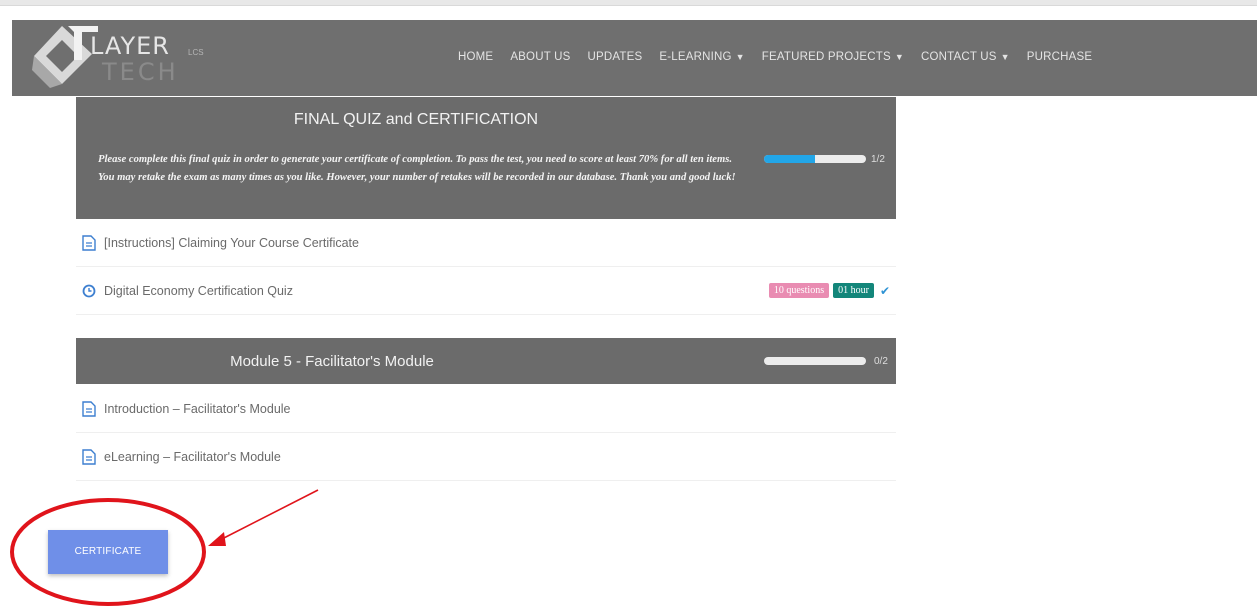 The width and height of the screenshot is (1257, 611). I want to click on module-5-section-header: Module 5 - Facilitator's Module 0/2, so click(486, 361).